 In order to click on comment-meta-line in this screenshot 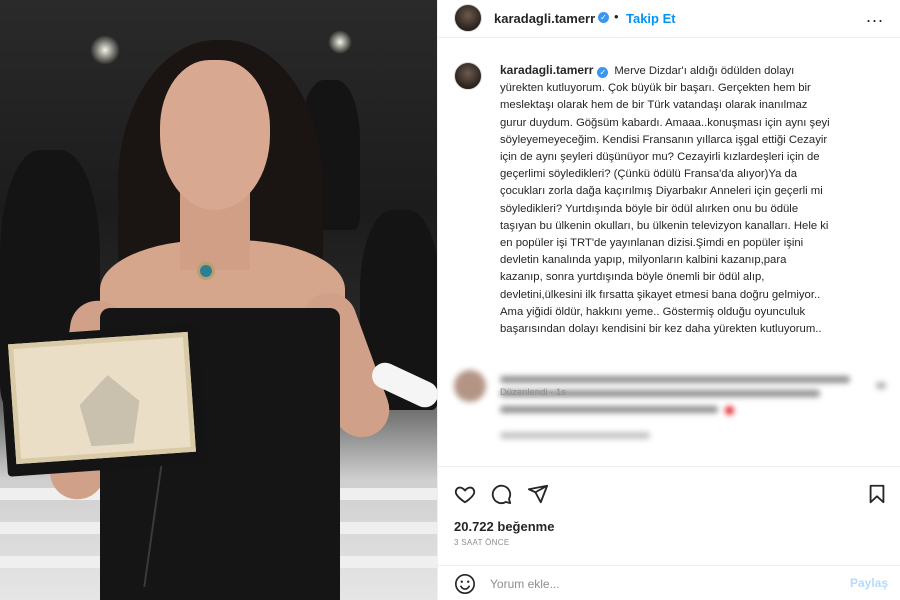, I will do `click(575, 435)`.